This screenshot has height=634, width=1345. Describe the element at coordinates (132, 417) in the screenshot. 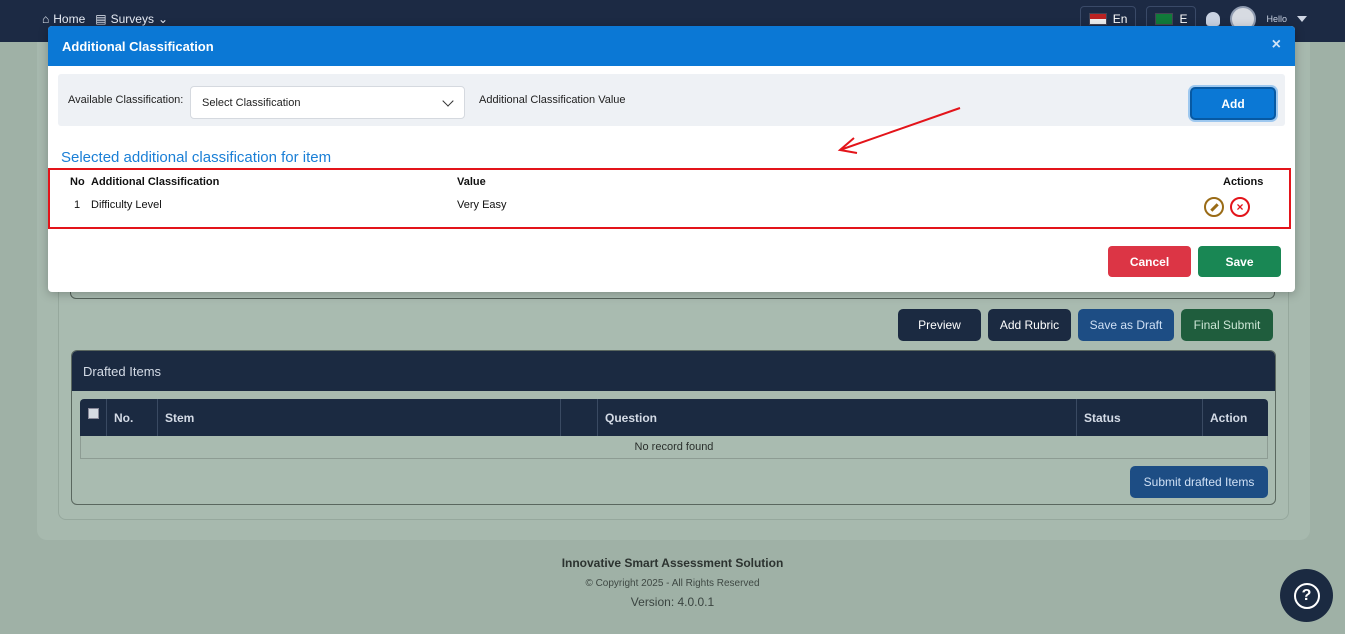

I see `column-header: No.` at that location.